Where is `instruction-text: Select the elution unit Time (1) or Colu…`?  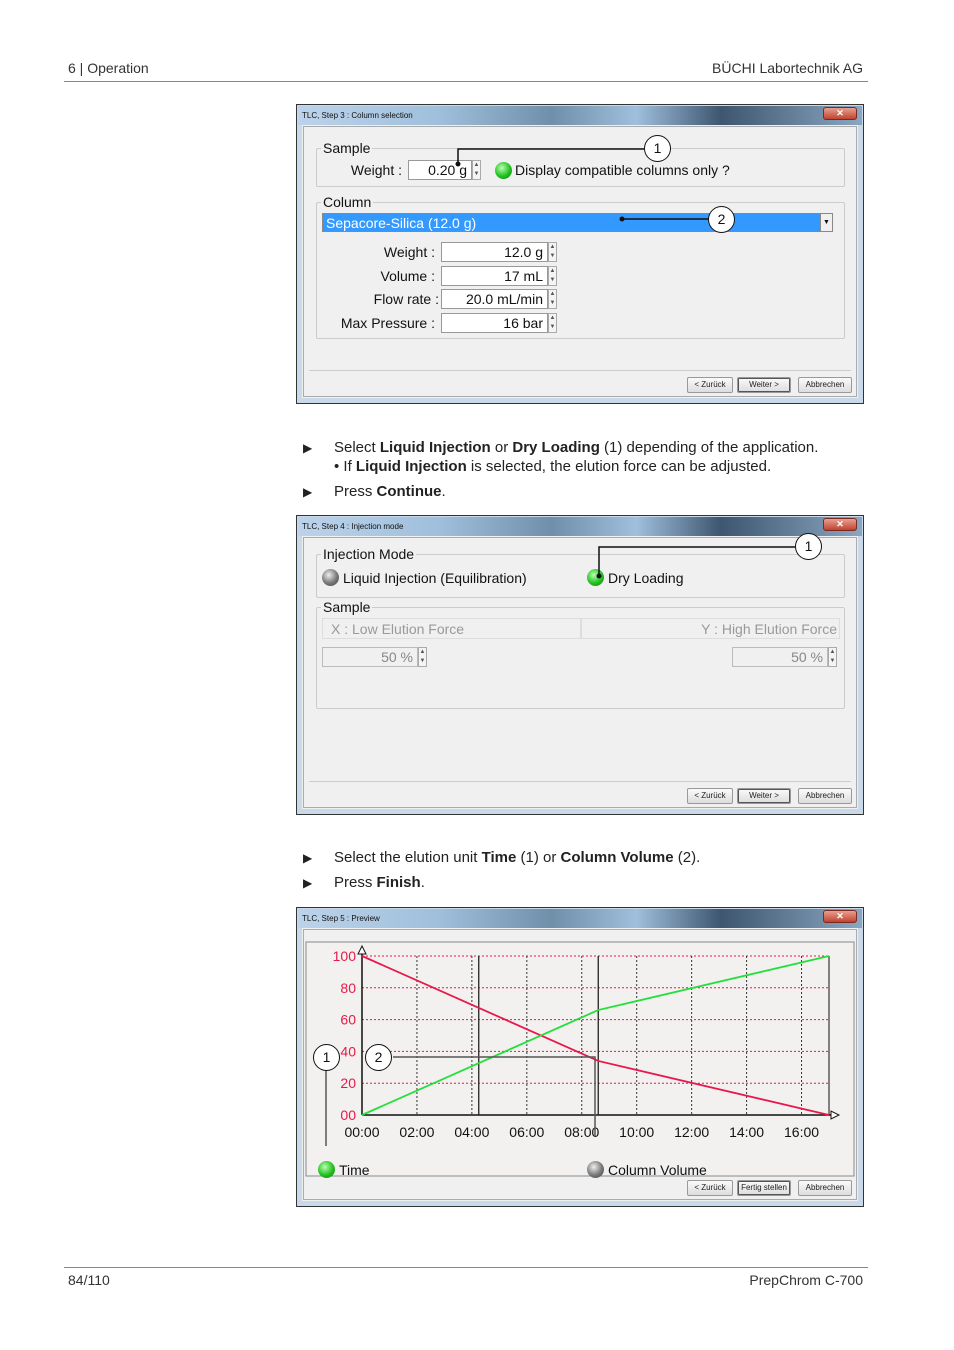
instruction-text: Select the elution unit Time (1) or Colu… is located at coordinates (517, 857).